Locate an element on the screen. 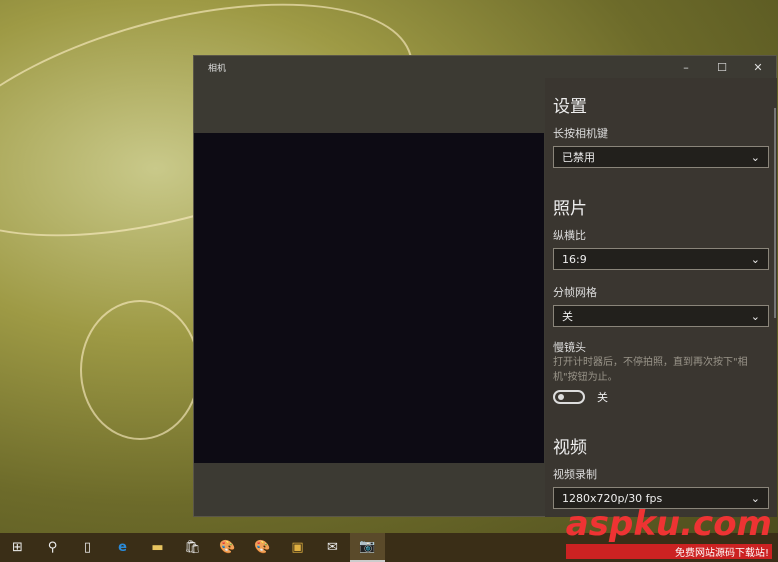 This screenshot has width=778, height=562. aspect-ratio-dropdown: 16:9 ⌄ is located at coordinates (661, 259).